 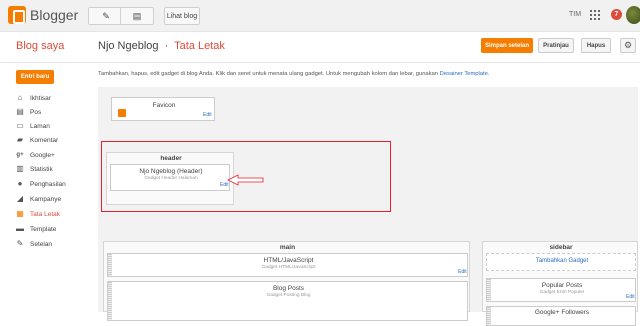 I want to click on template-designer-link: Desainer Template, so click(x=464, y=74).